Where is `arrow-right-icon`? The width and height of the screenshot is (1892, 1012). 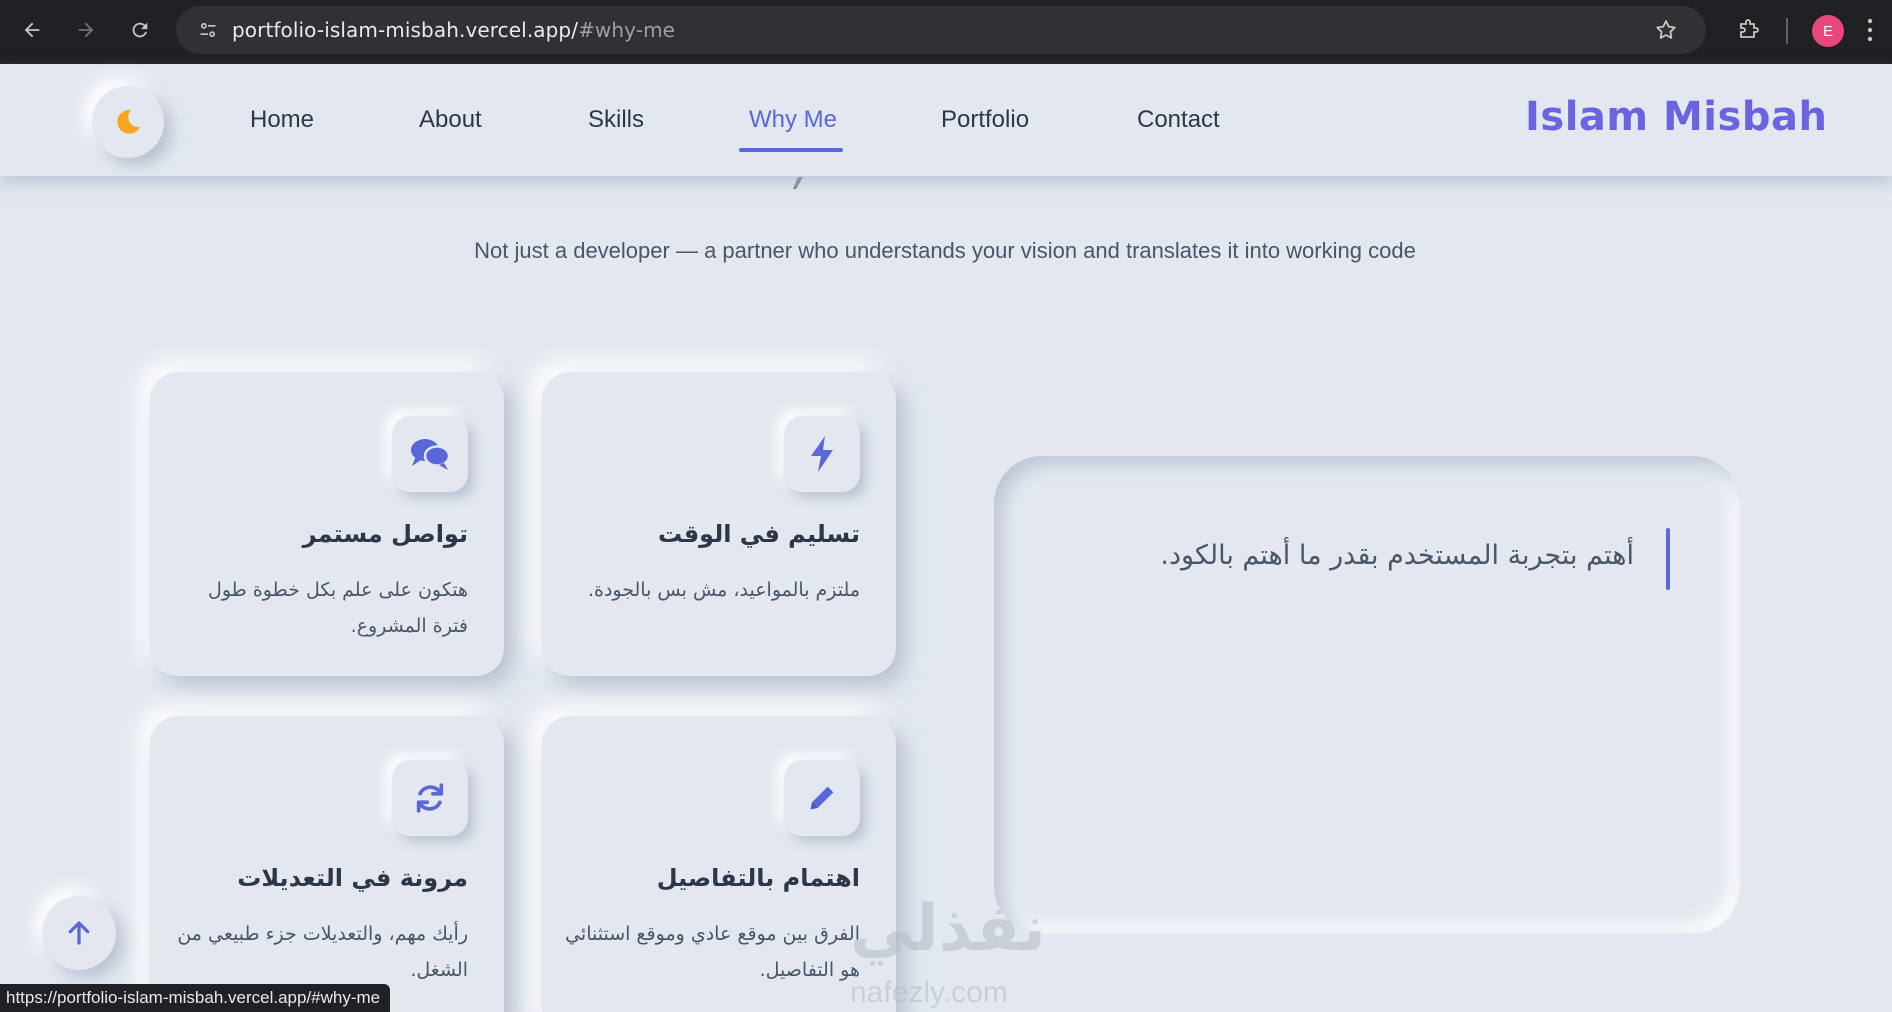
arrow-right-icon is located at coordinates (86, 30).